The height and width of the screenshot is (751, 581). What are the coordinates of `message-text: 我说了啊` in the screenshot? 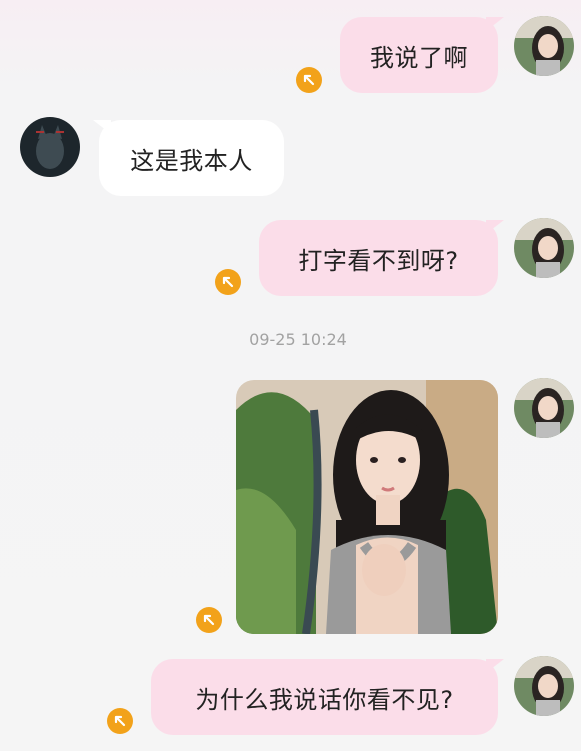 It's located at (419, 57).